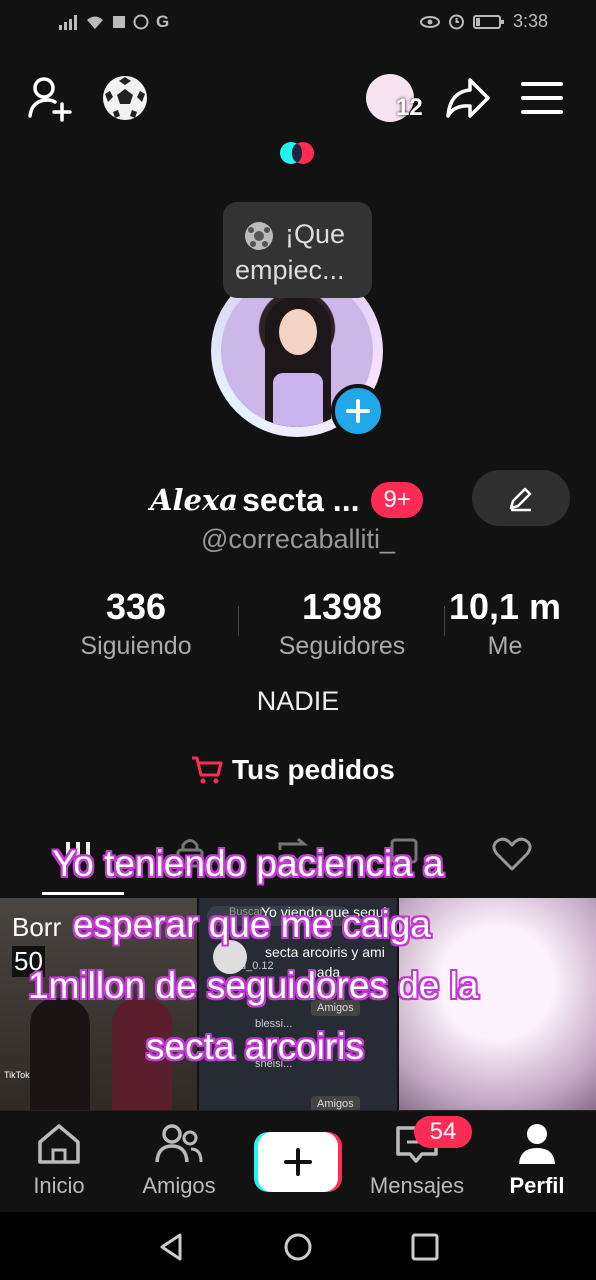  I want to click on stat-following-label: Siguiendo, so click(136, 646).